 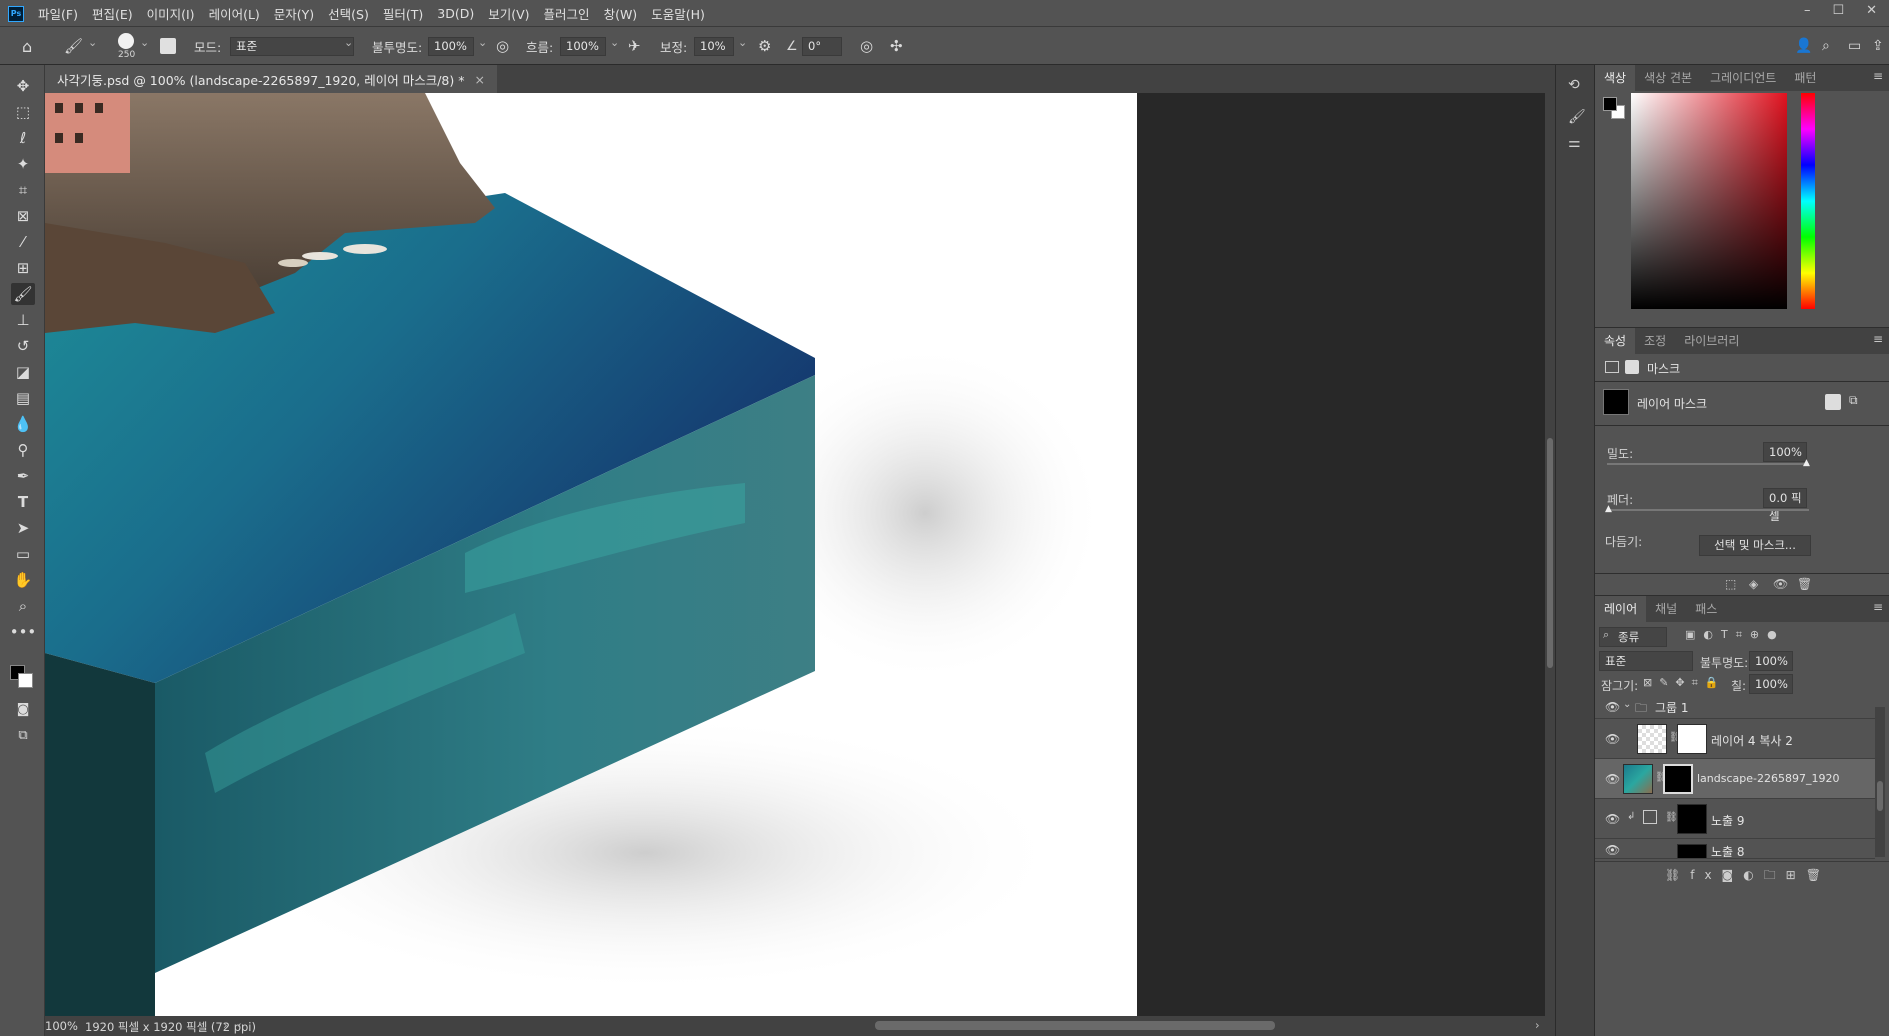 I want to click on scroll-right-icon: ›, so click(x=1537, y=1025).